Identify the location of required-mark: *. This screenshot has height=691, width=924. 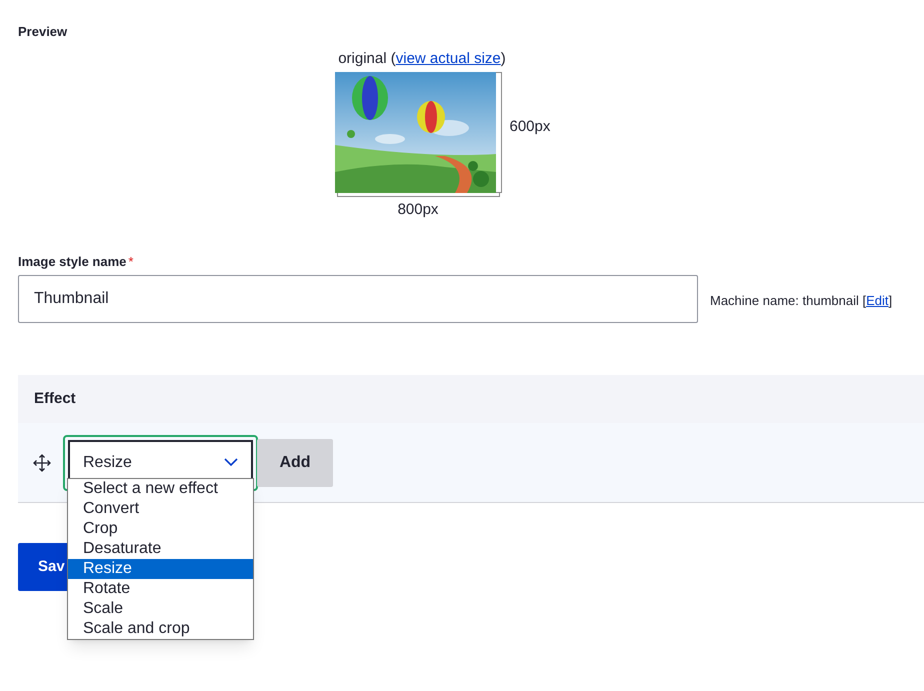
(131, 261).